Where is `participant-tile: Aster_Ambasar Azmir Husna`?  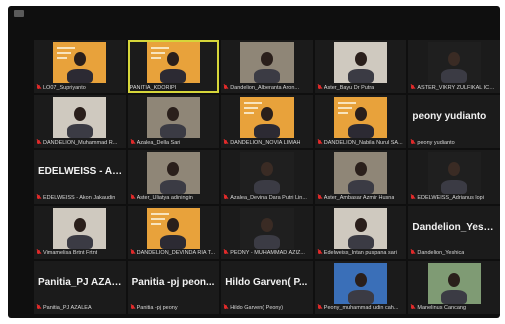 participant-tile: Aster_Ambasar Azmir Husna is located at coordinates (360, 177).